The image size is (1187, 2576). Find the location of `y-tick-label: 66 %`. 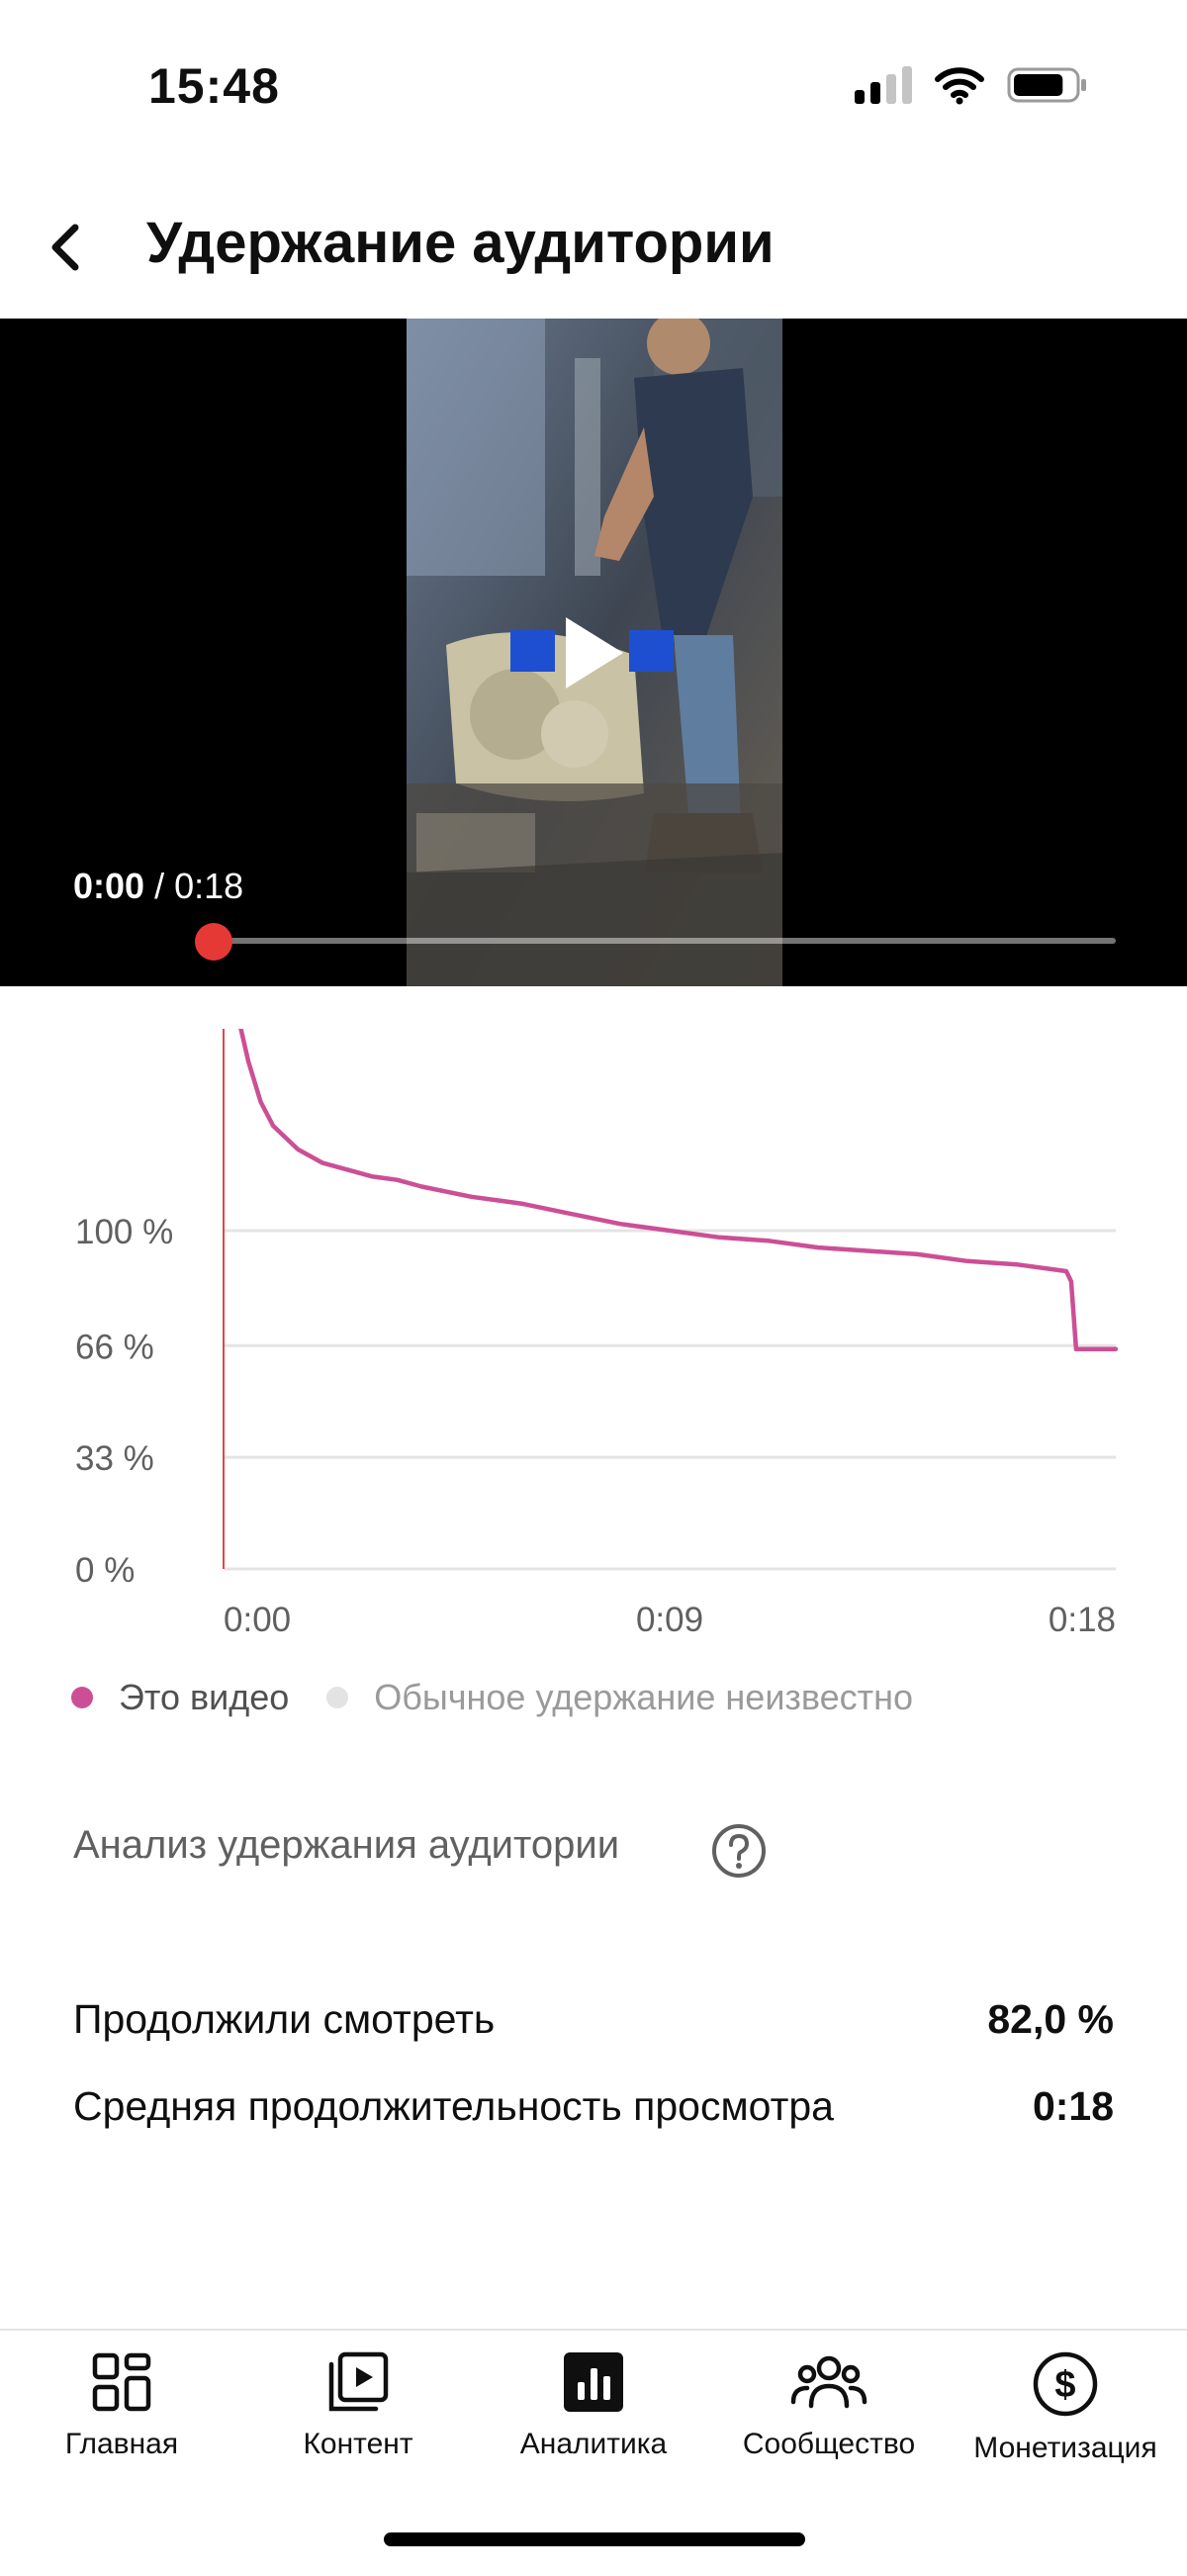

y-tick-label: 66 % is located at coordinates (114, 1347).